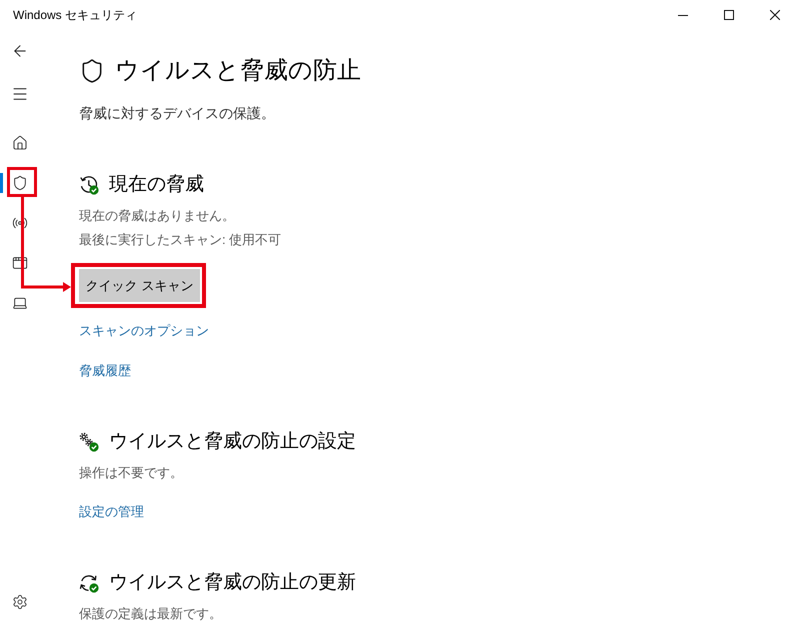 The width and height of the screenshot is (798, 631). What do you see at coordinates (144, 331) in the screenshot?
I see `link: スキャンのオプション` at bounding box center [144, 331].